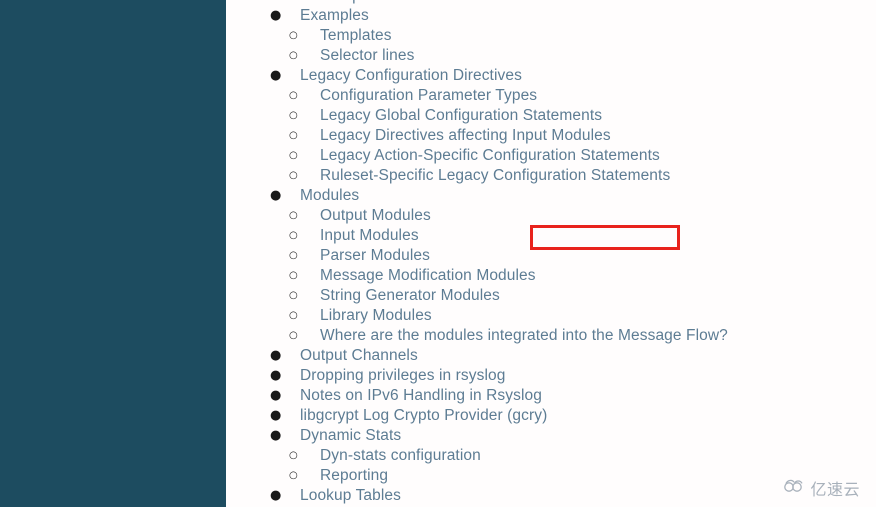 This screenshot has width=876, height=507. Describe the element at coordinates (354, 476) in the screenshot. I see `toc-item-link: Reporting` at that location.